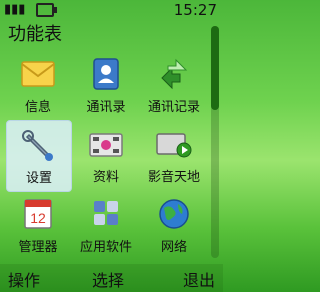 The width and height of the screenshot is (320, 292). Describe the element at coordinates (37, 145) in the screenshot. I see `wrench-icon` at that location.